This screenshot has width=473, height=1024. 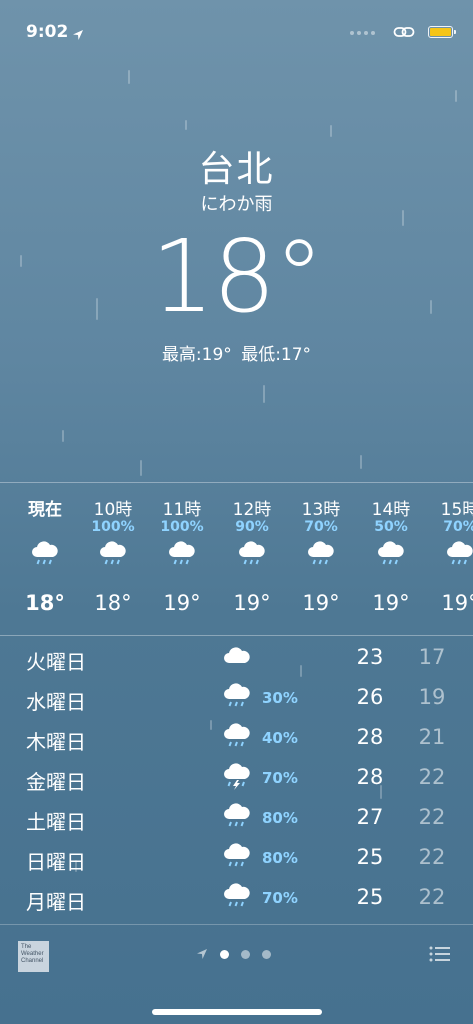 I want to click on day-precip: 40%, so click(x=280, y=738).